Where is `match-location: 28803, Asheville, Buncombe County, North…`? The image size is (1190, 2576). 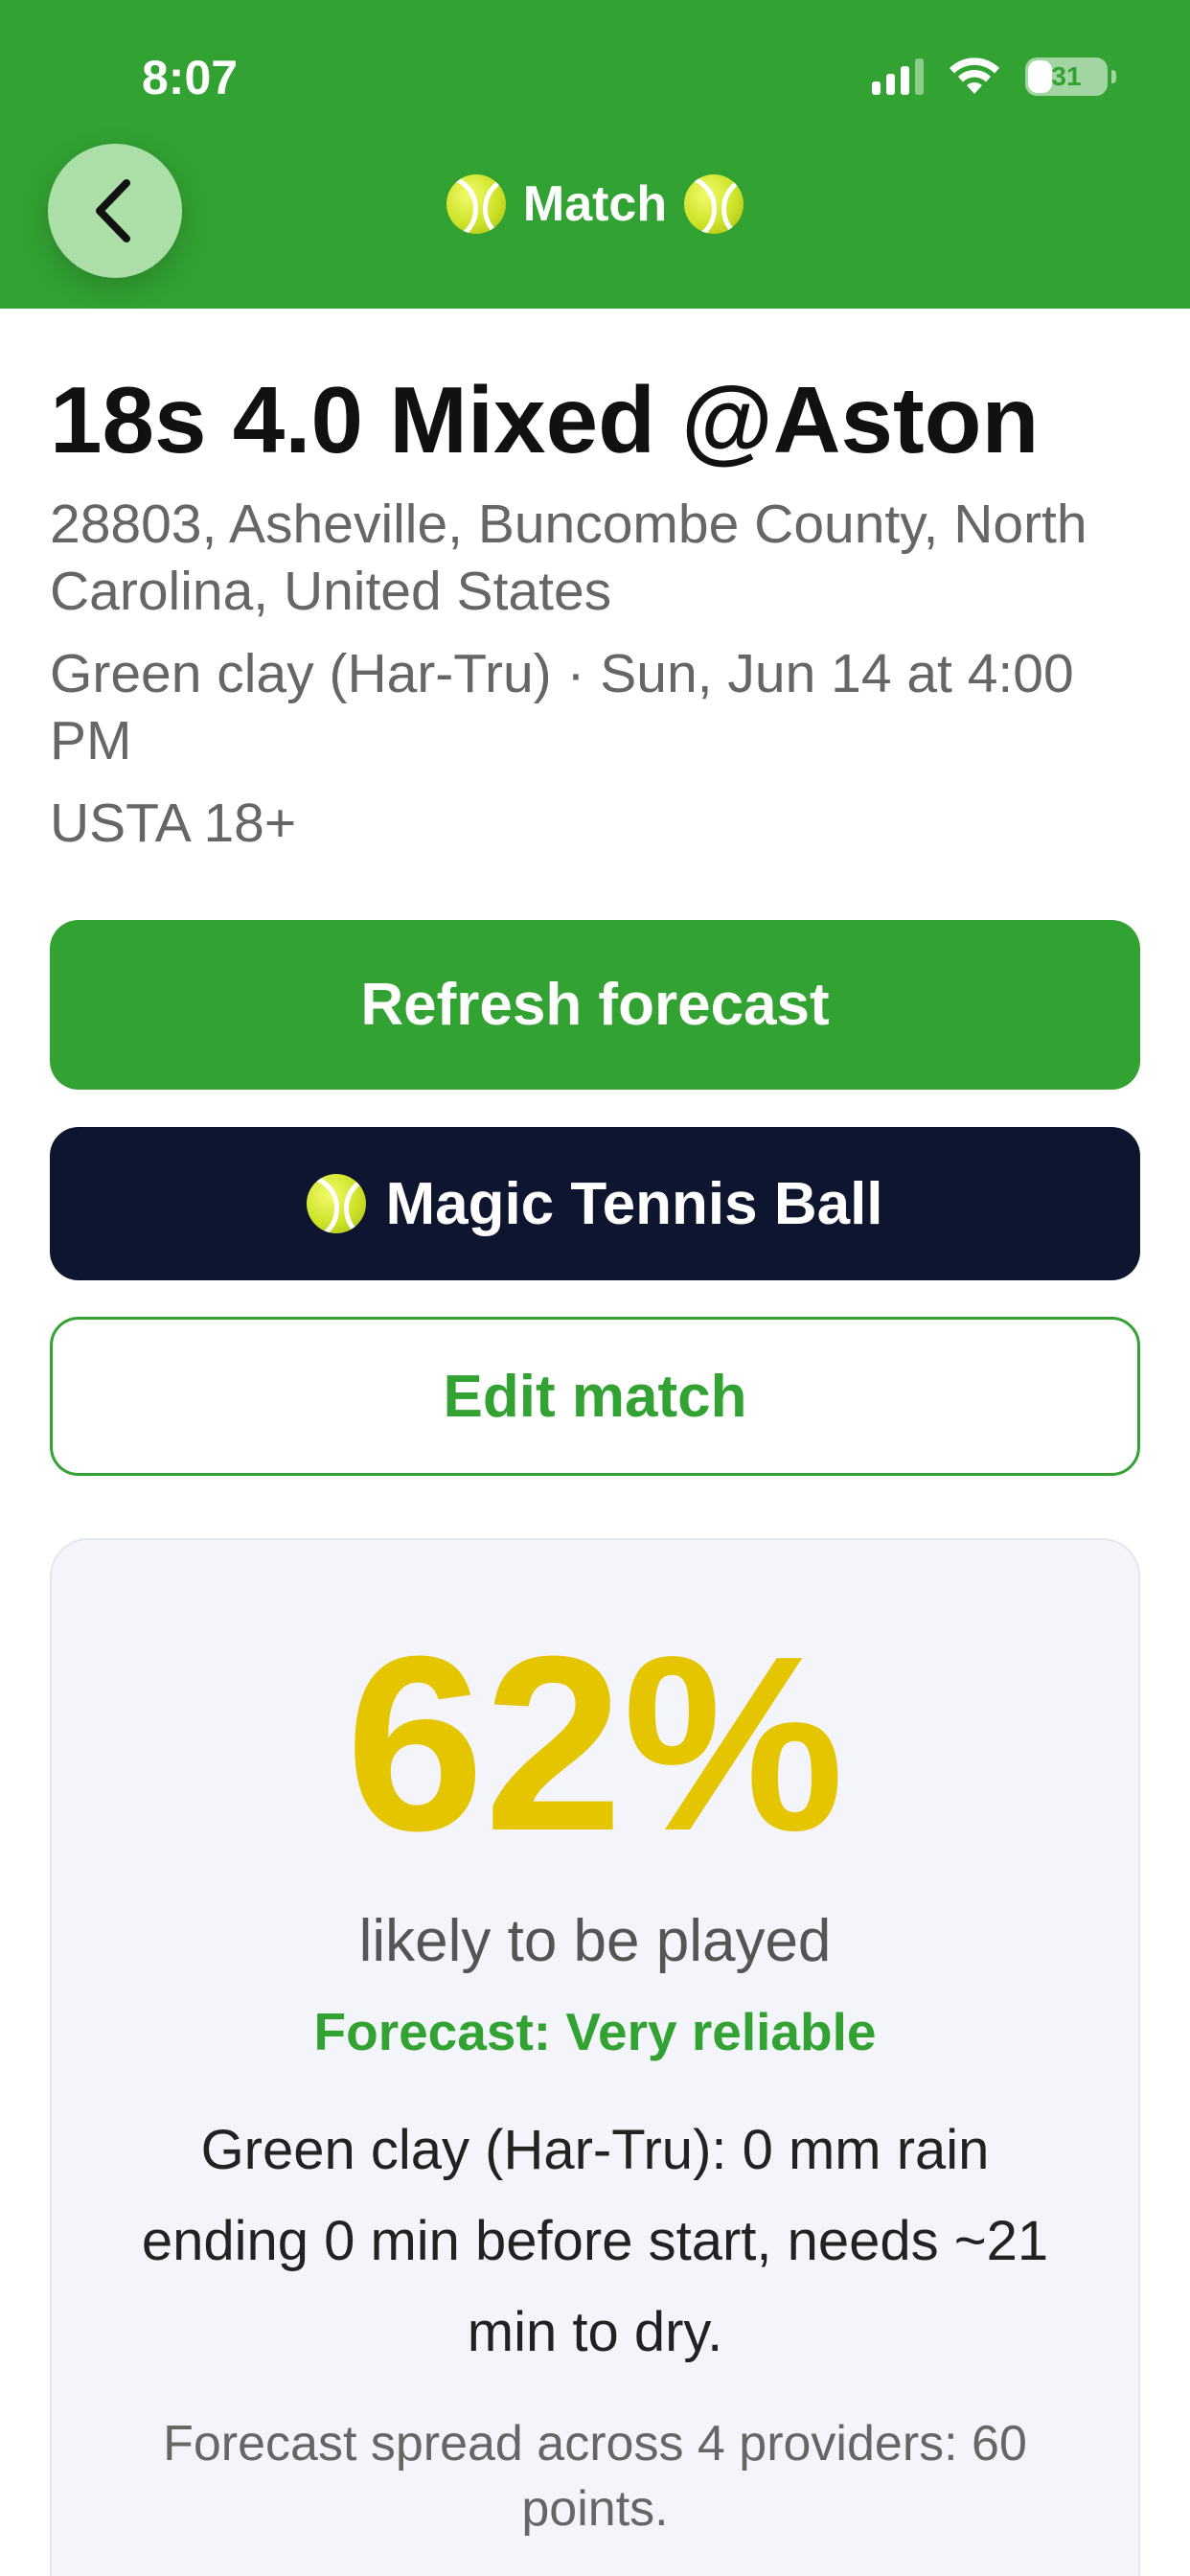 match-location: 28803, Asheville, Buncombe County, North… is located at coordinates (569, 558).